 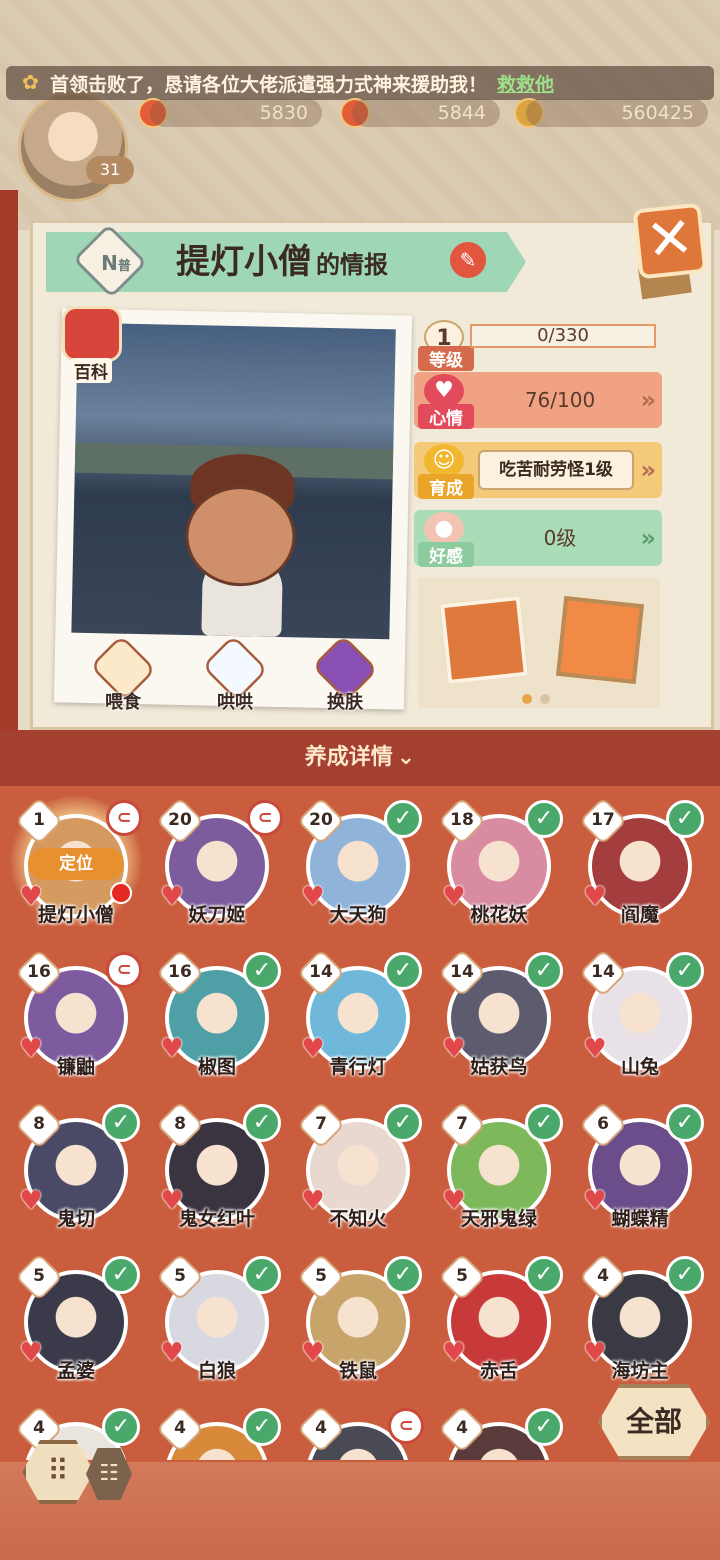 What do you see at coordinates (499, 1175) in the screenshot?
I see `roster-cell: 7 ✓ ♥ 天邪鬼绿` at bounding box center [499, 1175].